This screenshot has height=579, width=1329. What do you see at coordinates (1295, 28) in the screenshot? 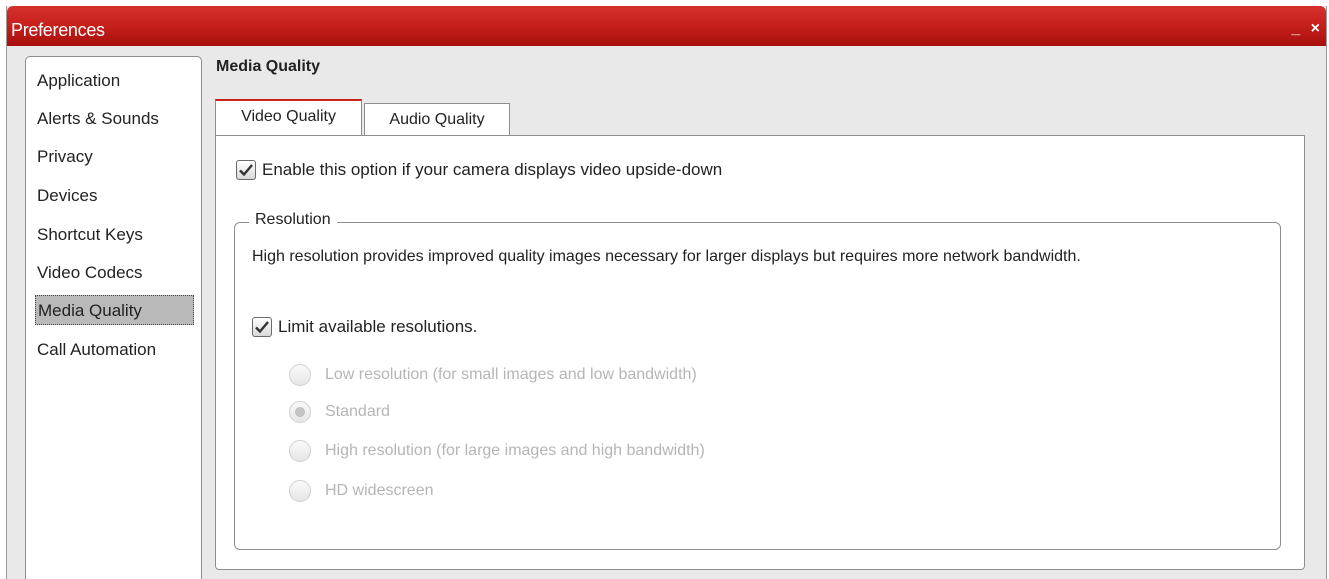
I see `minimize-button: _` at bounding box center [1295, 28].